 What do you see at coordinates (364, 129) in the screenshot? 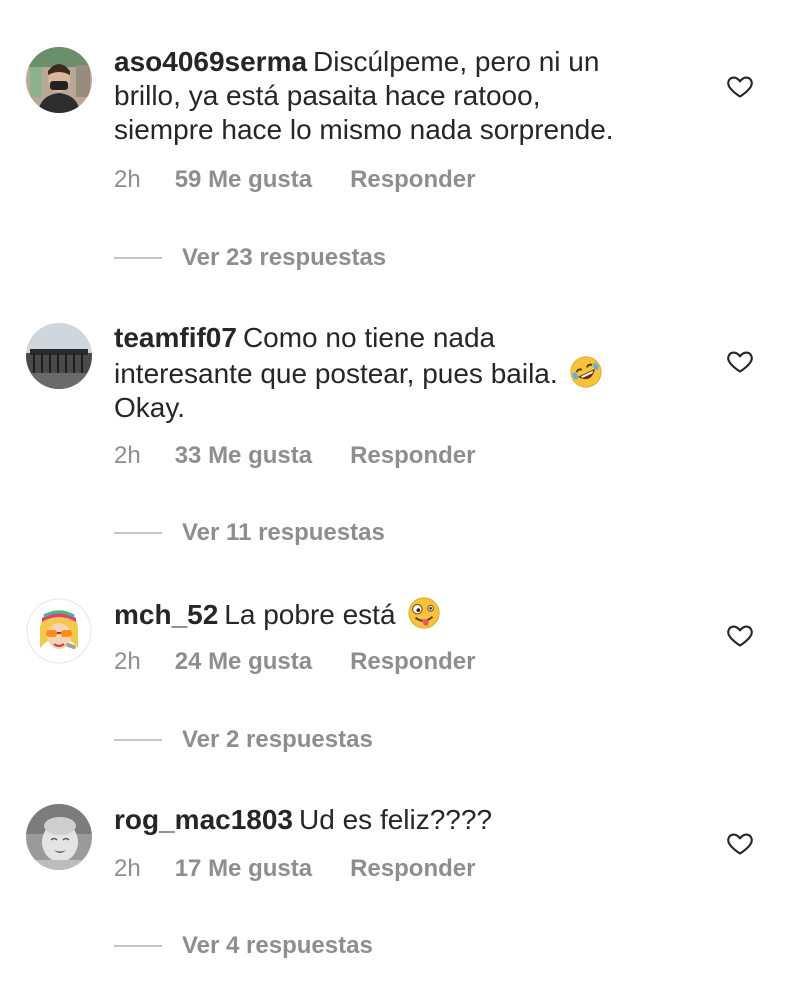
I see `comment-line: siempre hace lo mismo nada sorprende.` at bounding box center [364, 129].